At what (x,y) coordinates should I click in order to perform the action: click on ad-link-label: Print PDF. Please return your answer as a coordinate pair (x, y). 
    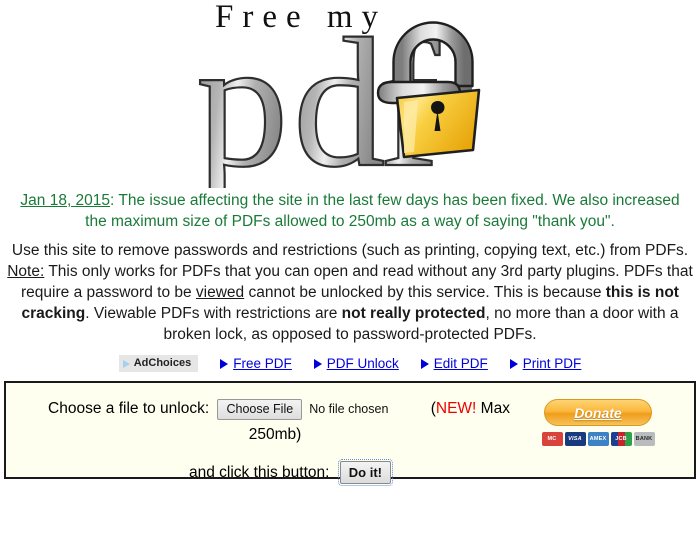
    Looking at the image, I should click on (552, 363).